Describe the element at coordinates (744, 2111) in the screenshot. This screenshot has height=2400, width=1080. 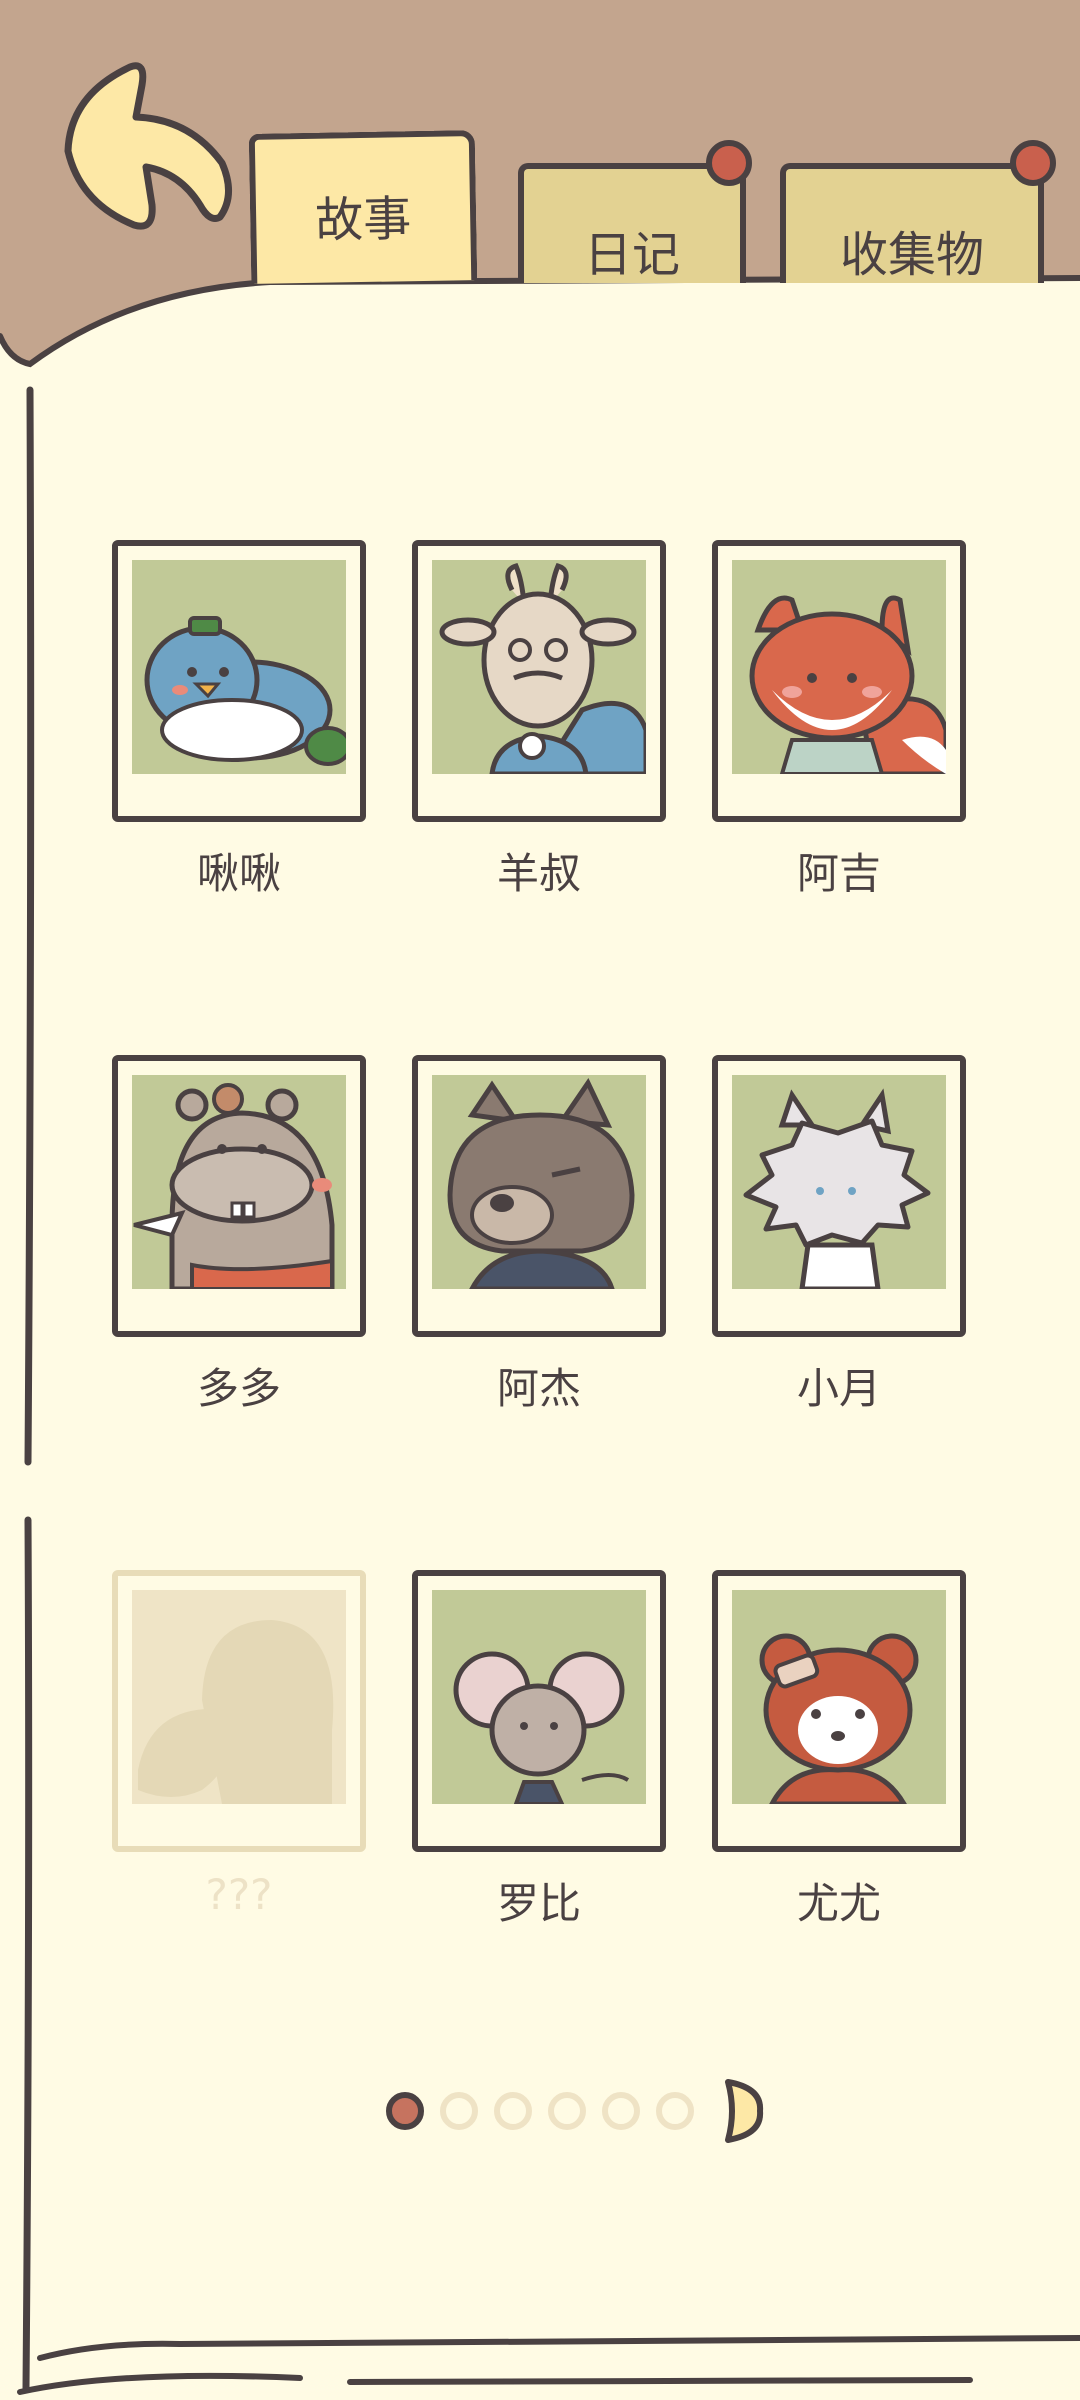
I see `next-page-arrow-icon` at that location.